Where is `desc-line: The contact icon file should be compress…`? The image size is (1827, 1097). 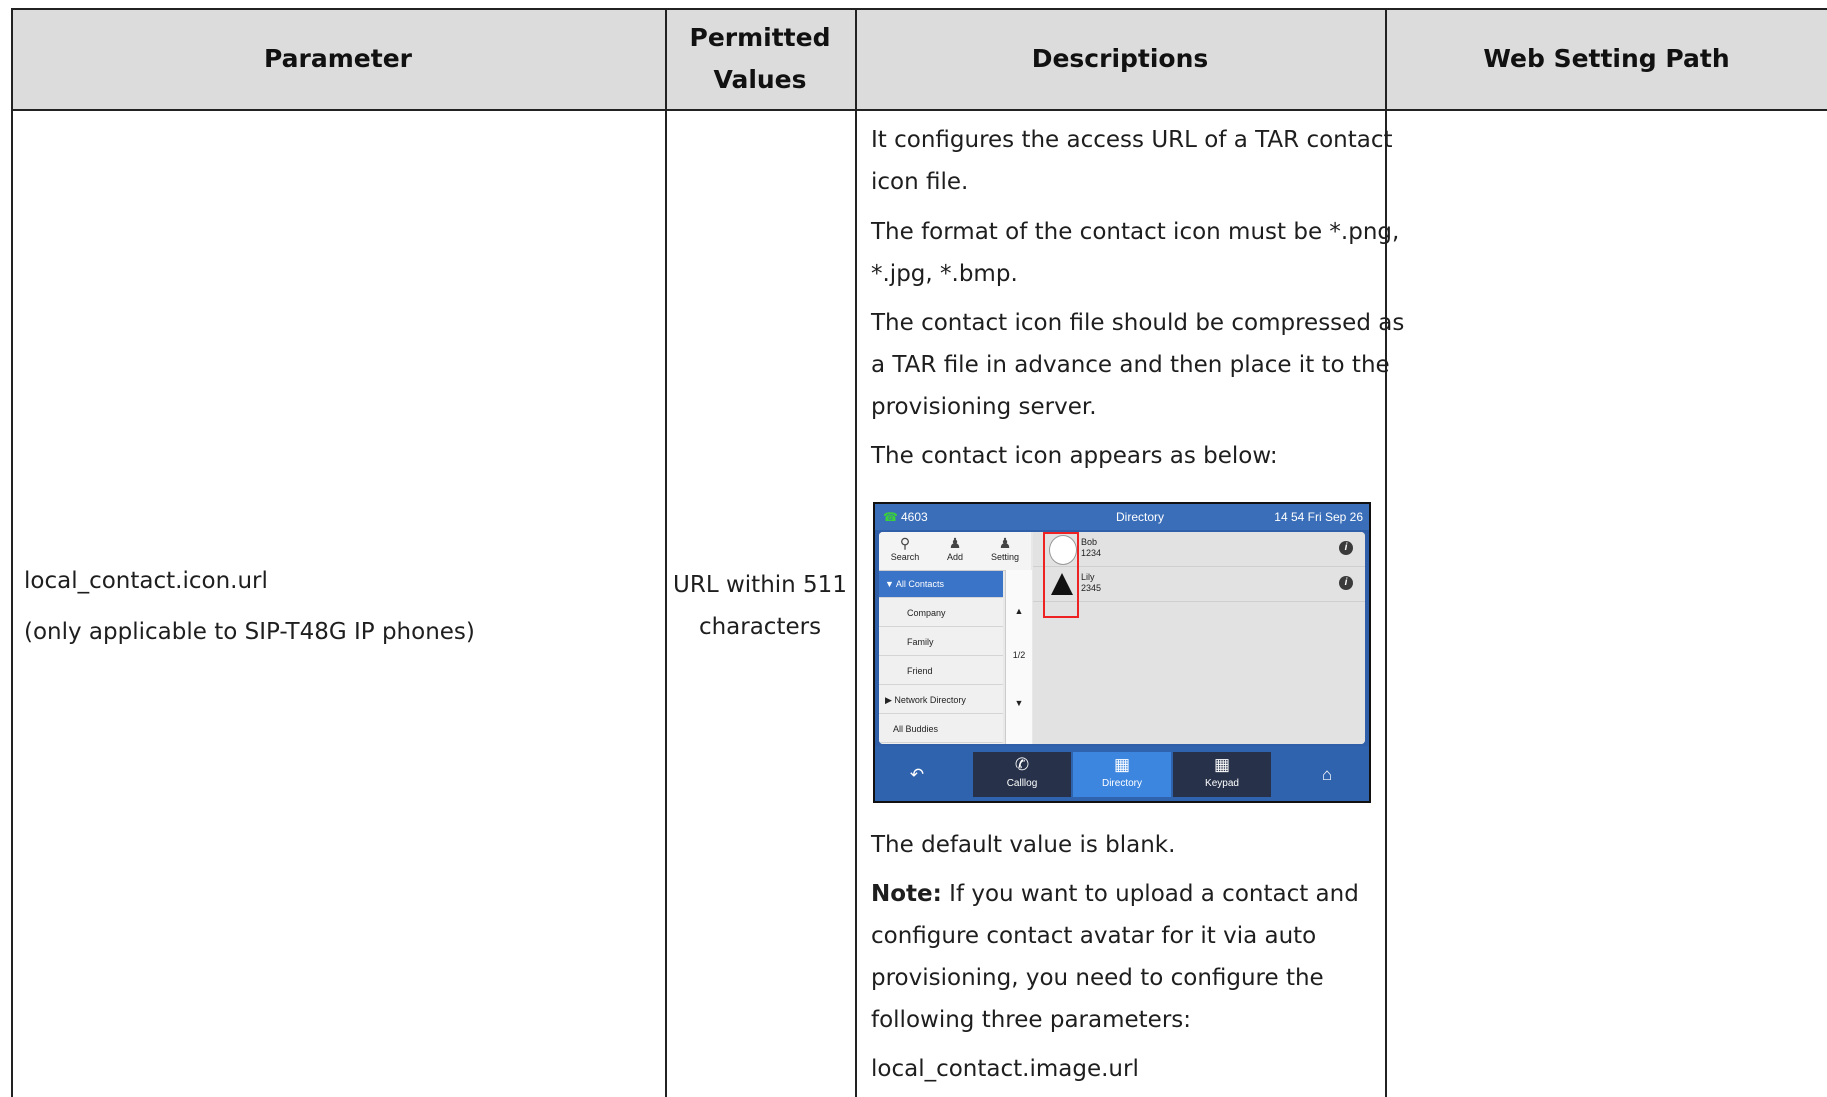 desc-line: The contact icon file should be compress… is located at coordinates (1138, 323).